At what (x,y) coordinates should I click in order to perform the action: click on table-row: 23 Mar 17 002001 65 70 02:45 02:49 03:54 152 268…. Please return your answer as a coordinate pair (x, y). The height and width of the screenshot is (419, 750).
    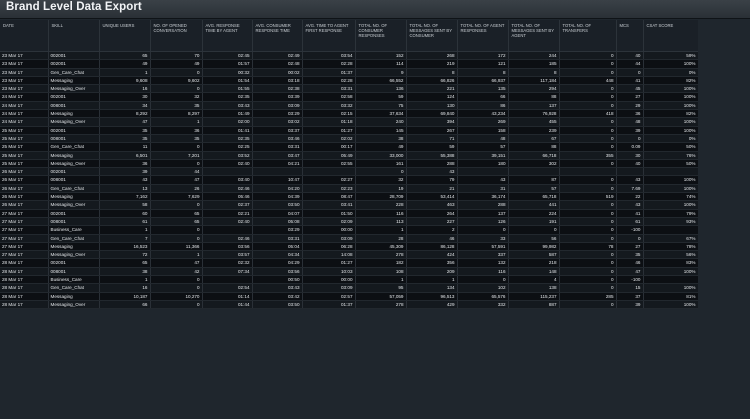
    Looking at the image, I should click on (349, 56).